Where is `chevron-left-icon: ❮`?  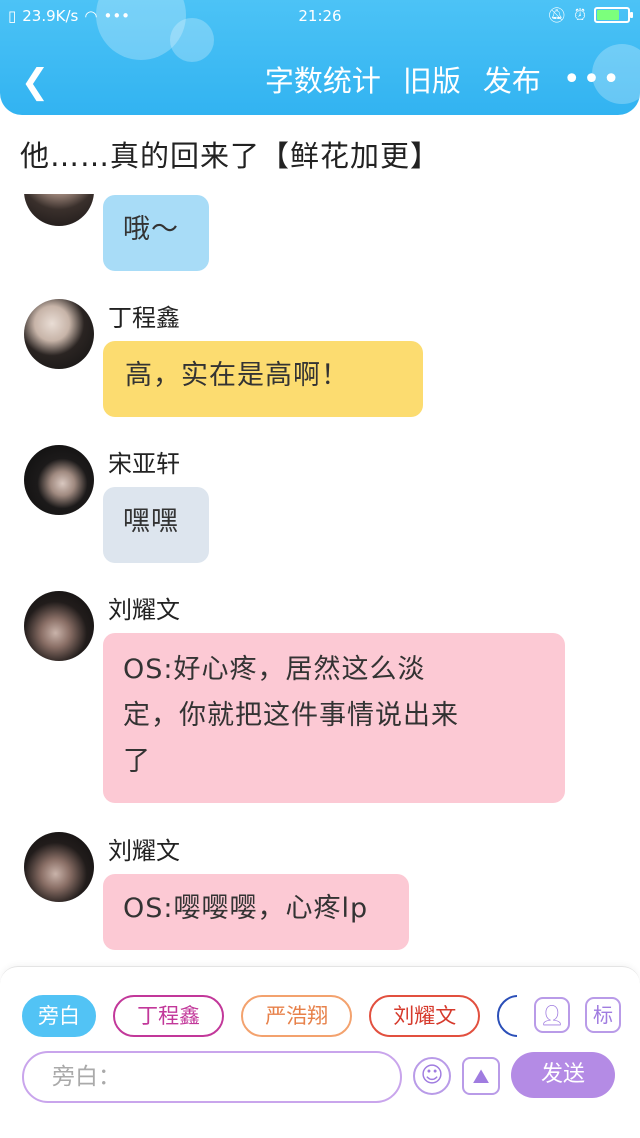
chevron-left-icon: ❮ is located at coordinates (35, 82).